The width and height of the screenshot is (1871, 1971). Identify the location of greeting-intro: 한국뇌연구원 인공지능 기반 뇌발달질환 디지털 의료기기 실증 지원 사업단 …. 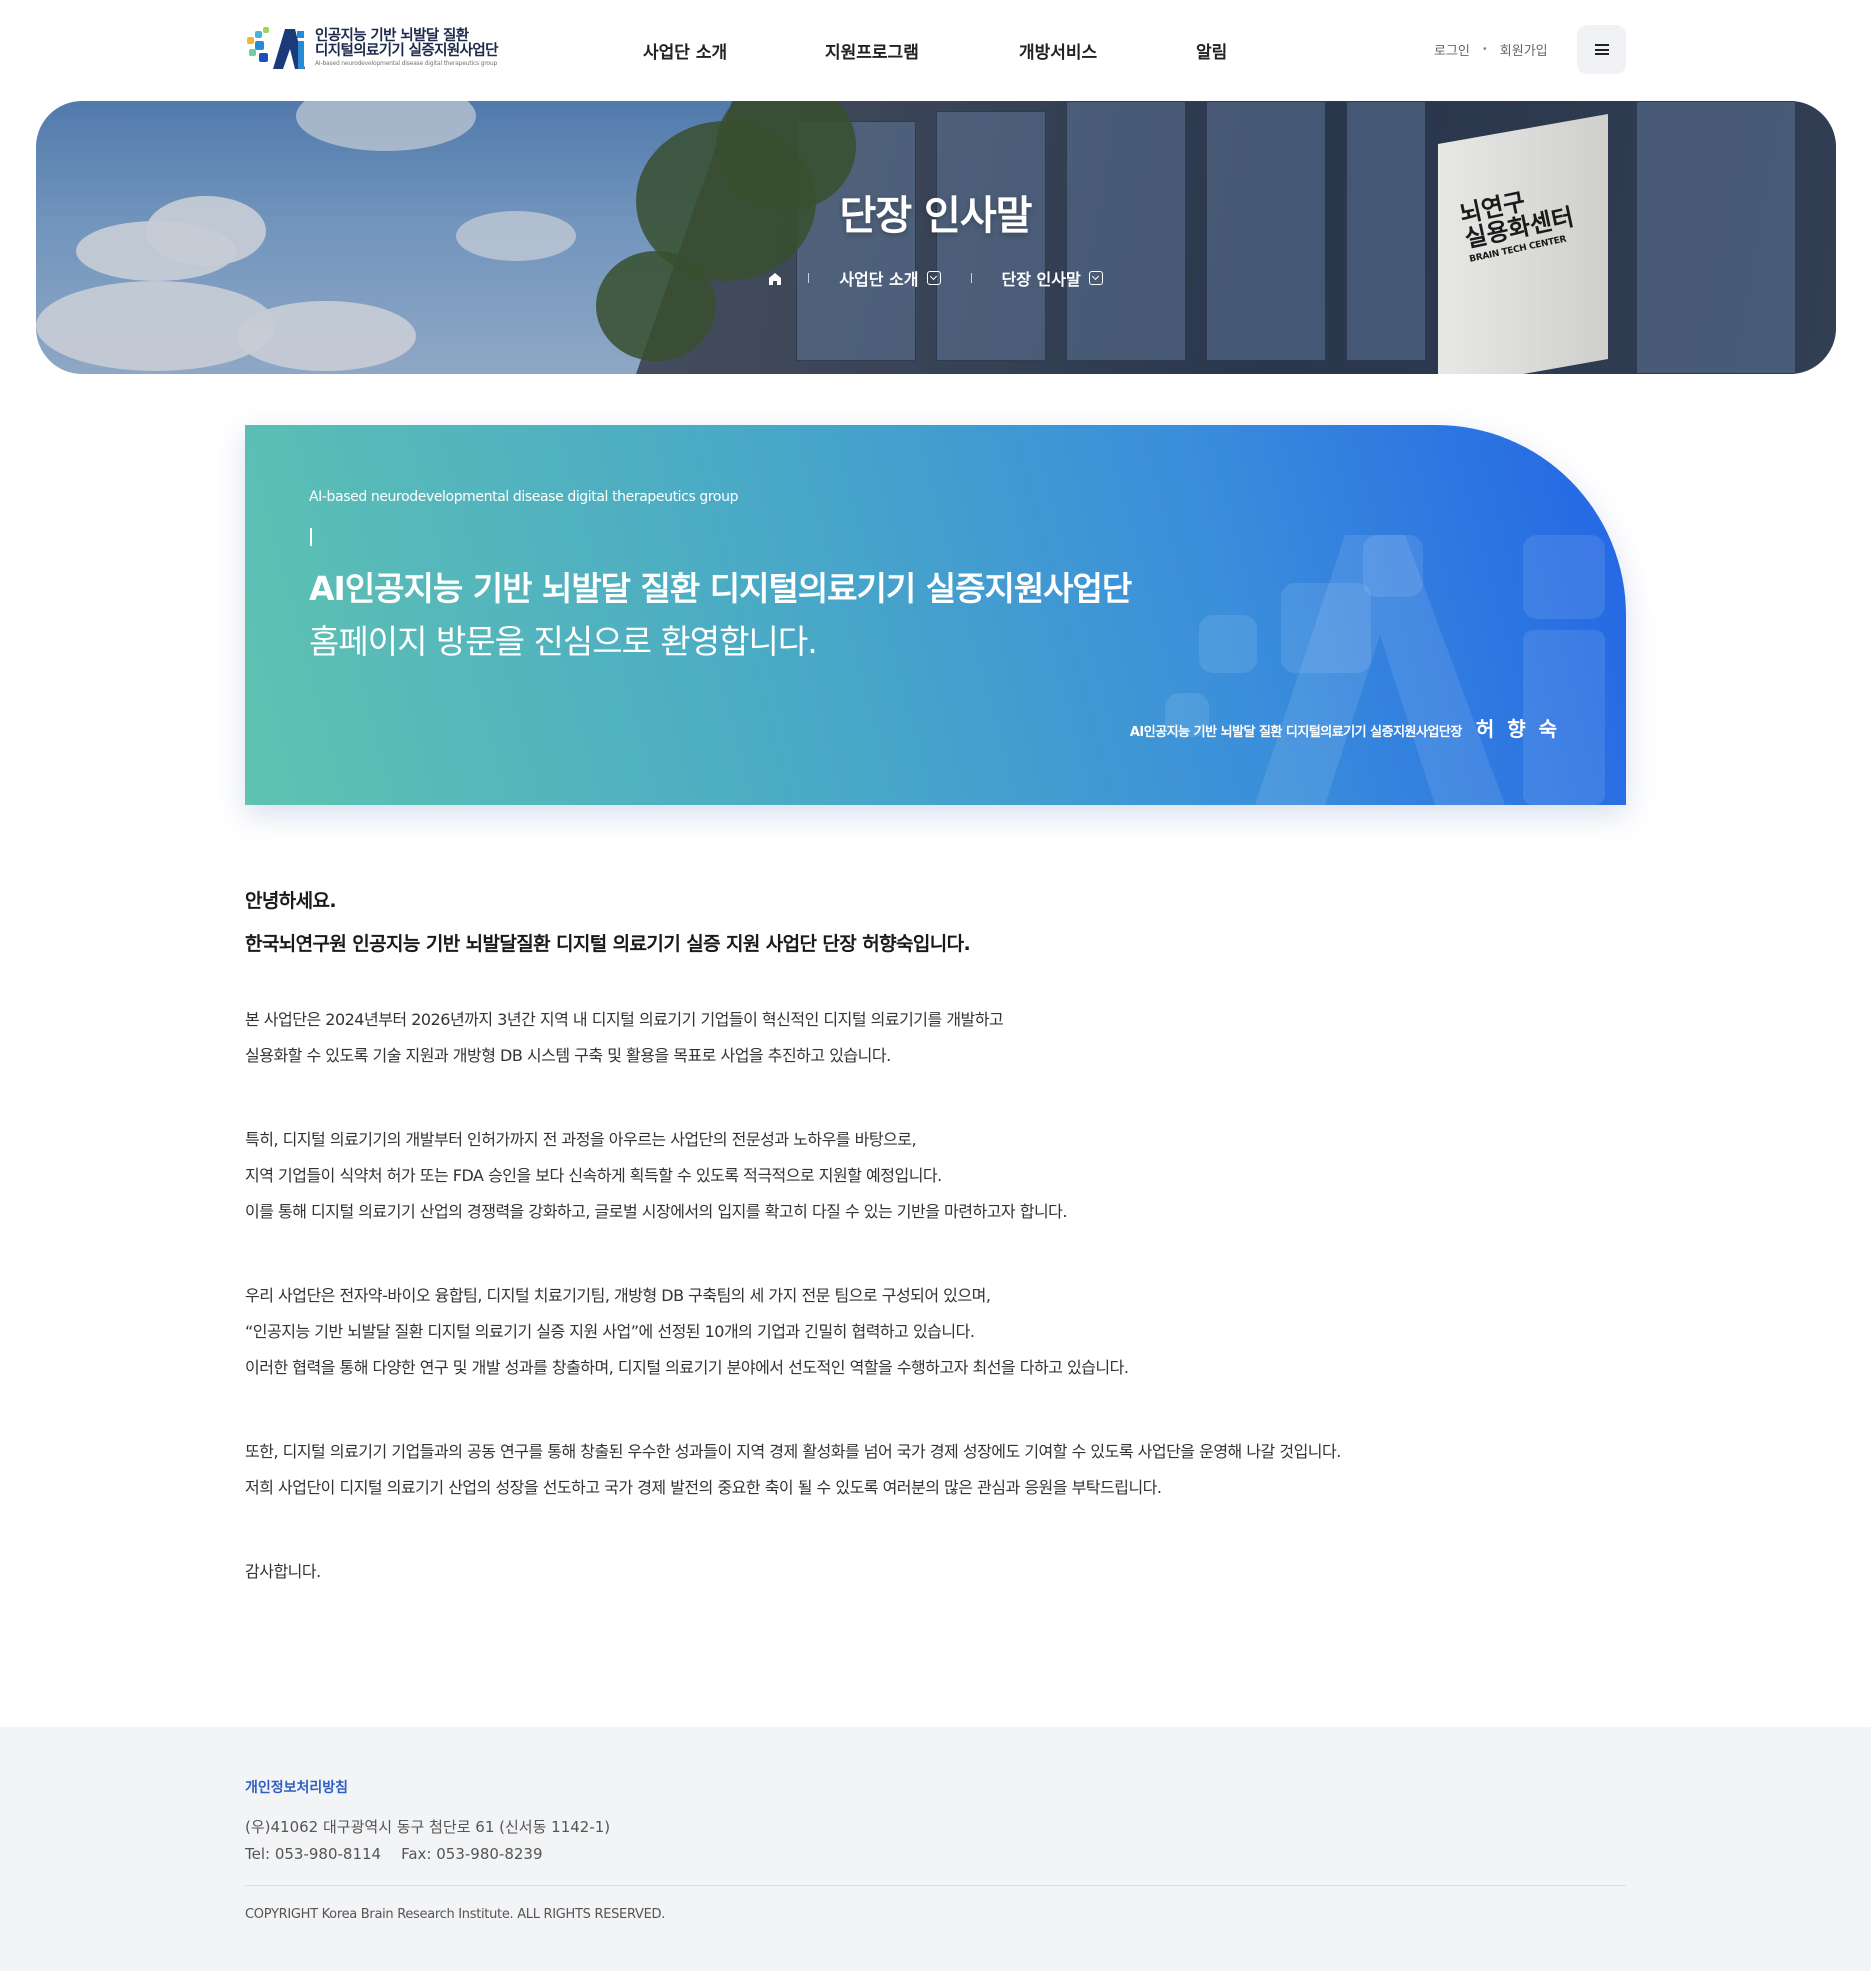
(608, 944).